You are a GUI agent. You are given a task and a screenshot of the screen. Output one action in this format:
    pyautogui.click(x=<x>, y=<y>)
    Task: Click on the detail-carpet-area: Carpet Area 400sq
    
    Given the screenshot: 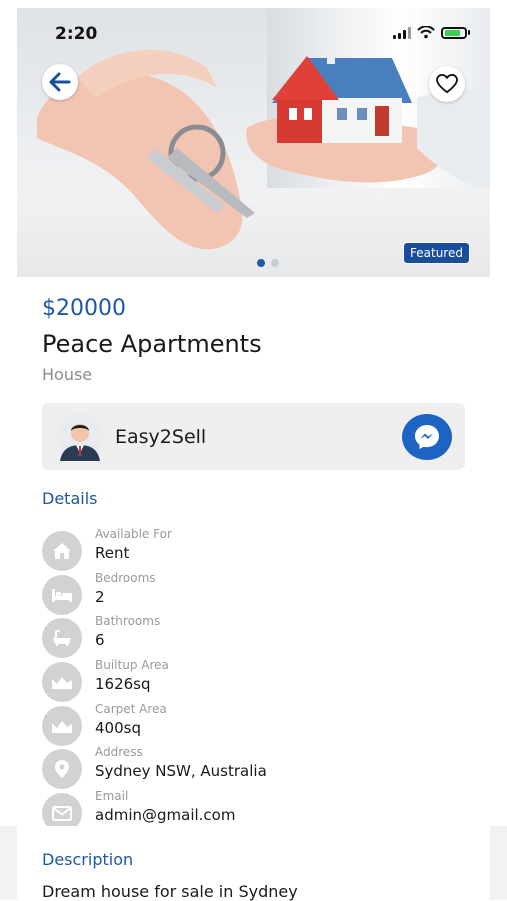 What is the action you would take?
    pyautogui.click(x=252, y=724)
    